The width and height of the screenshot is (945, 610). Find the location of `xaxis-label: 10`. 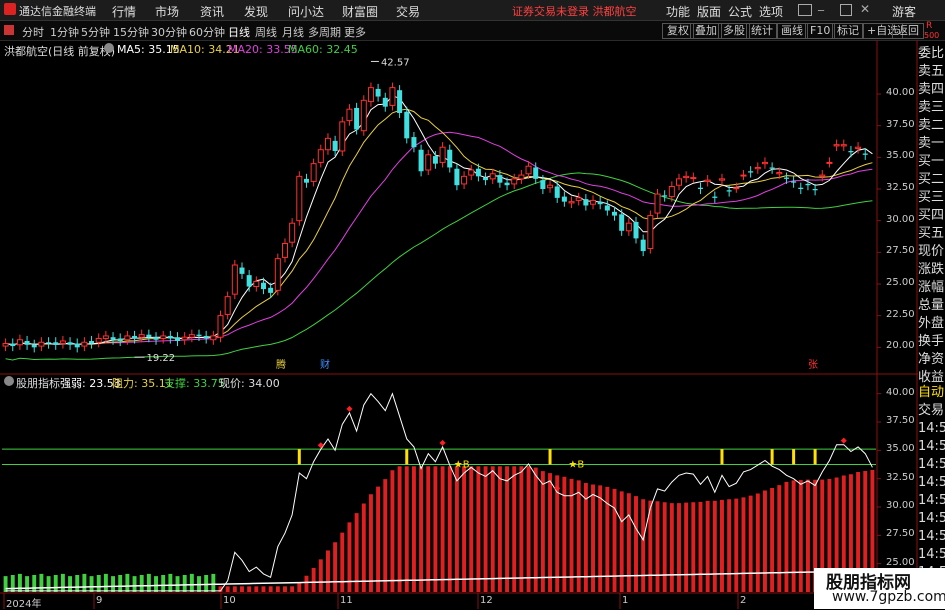

xaxis-label: 10 is located at coordinates (229, 600).